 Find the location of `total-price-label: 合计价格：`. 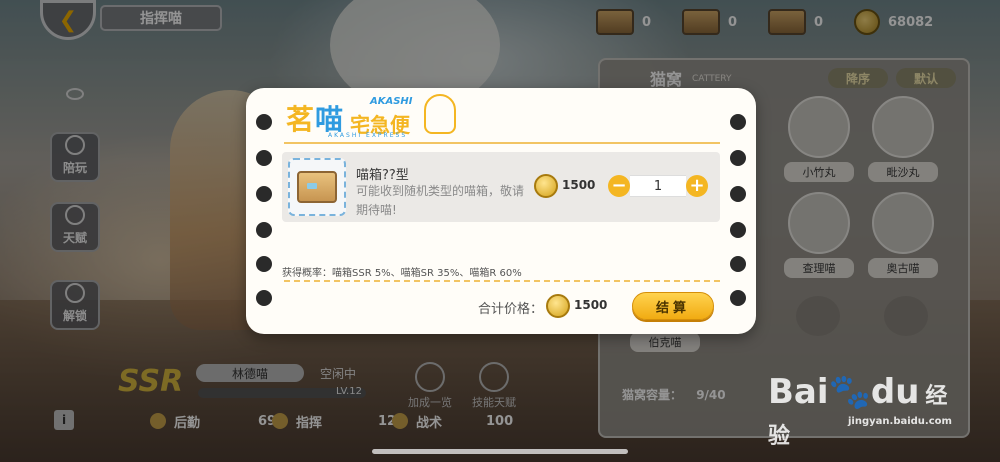

total-price-label: 合计价格： is located at coordinates (511, 309).